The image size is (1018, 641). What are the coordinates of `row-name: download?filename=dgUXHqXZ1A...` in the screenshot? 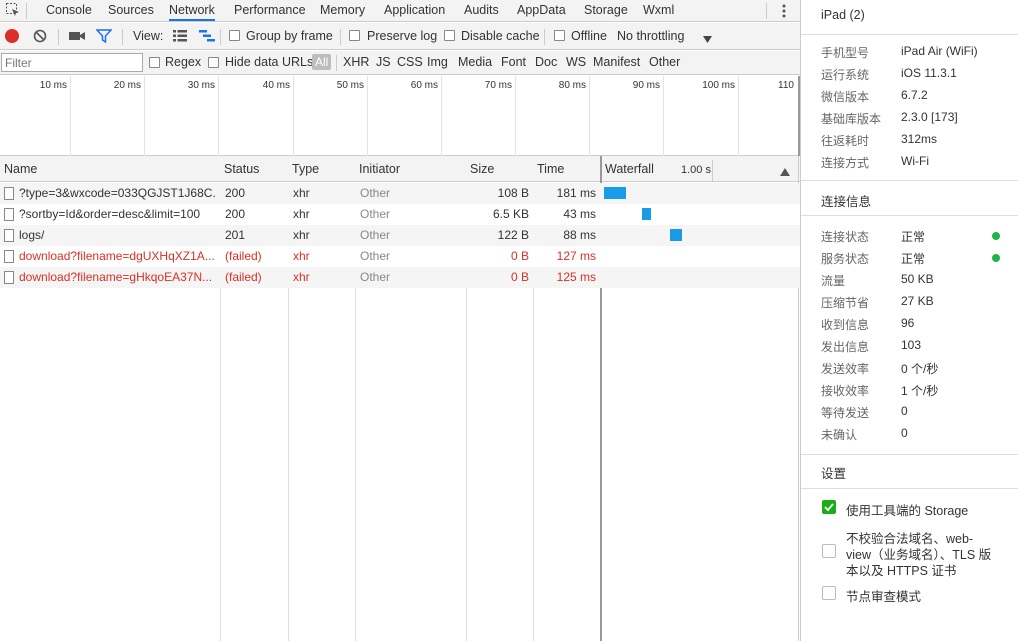 It's located at (117, 256).